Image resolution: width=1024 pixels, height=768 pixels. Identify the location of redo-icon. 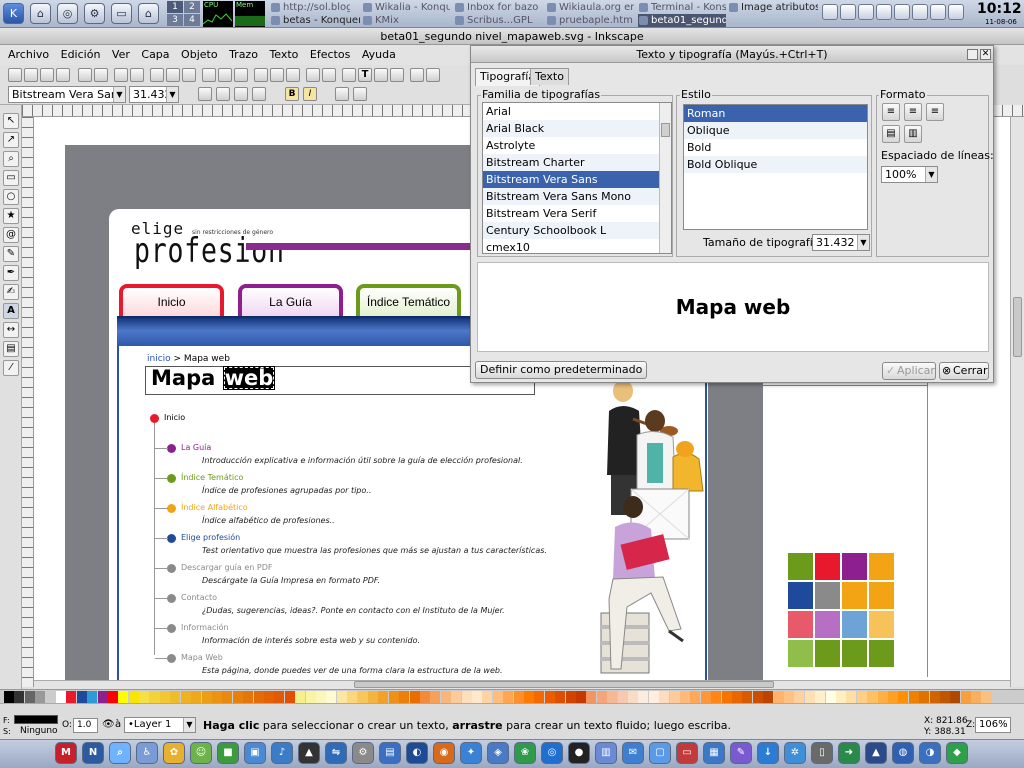
(137, 75).